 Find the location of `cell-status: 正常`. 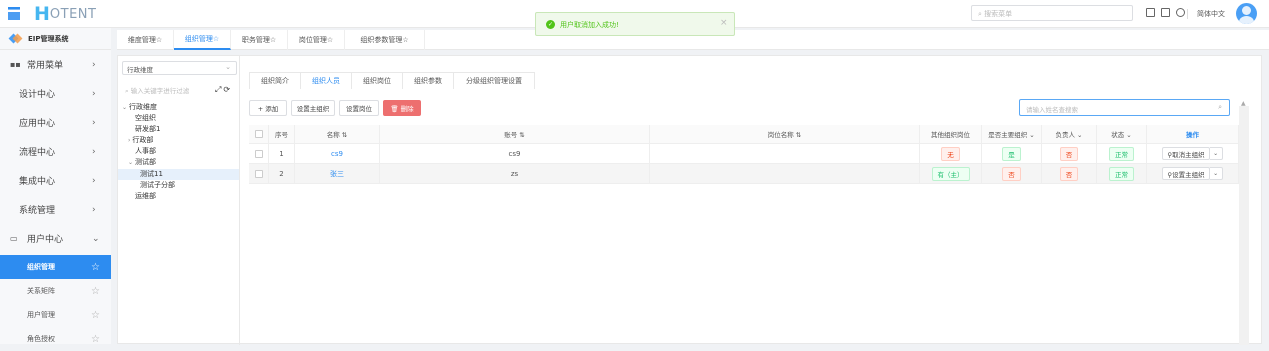

cell-status: 正常 is located at coordinates (1122, 153).